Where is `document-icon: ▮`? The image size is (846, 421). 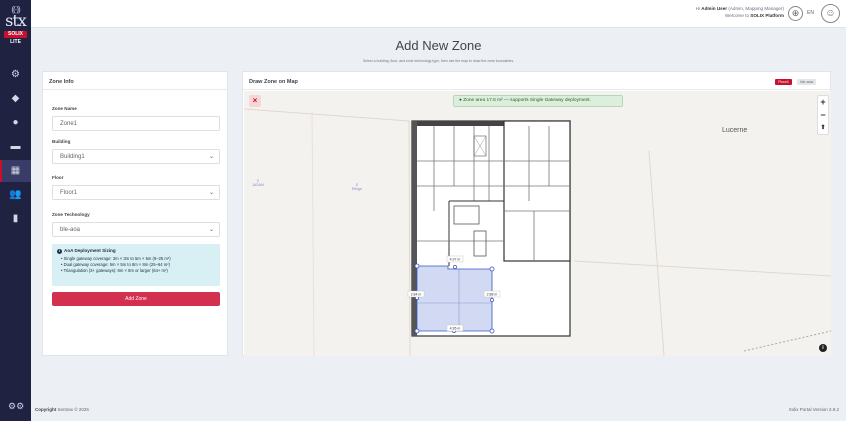
document-icon: ▮ is located at coordinates (15, 218).